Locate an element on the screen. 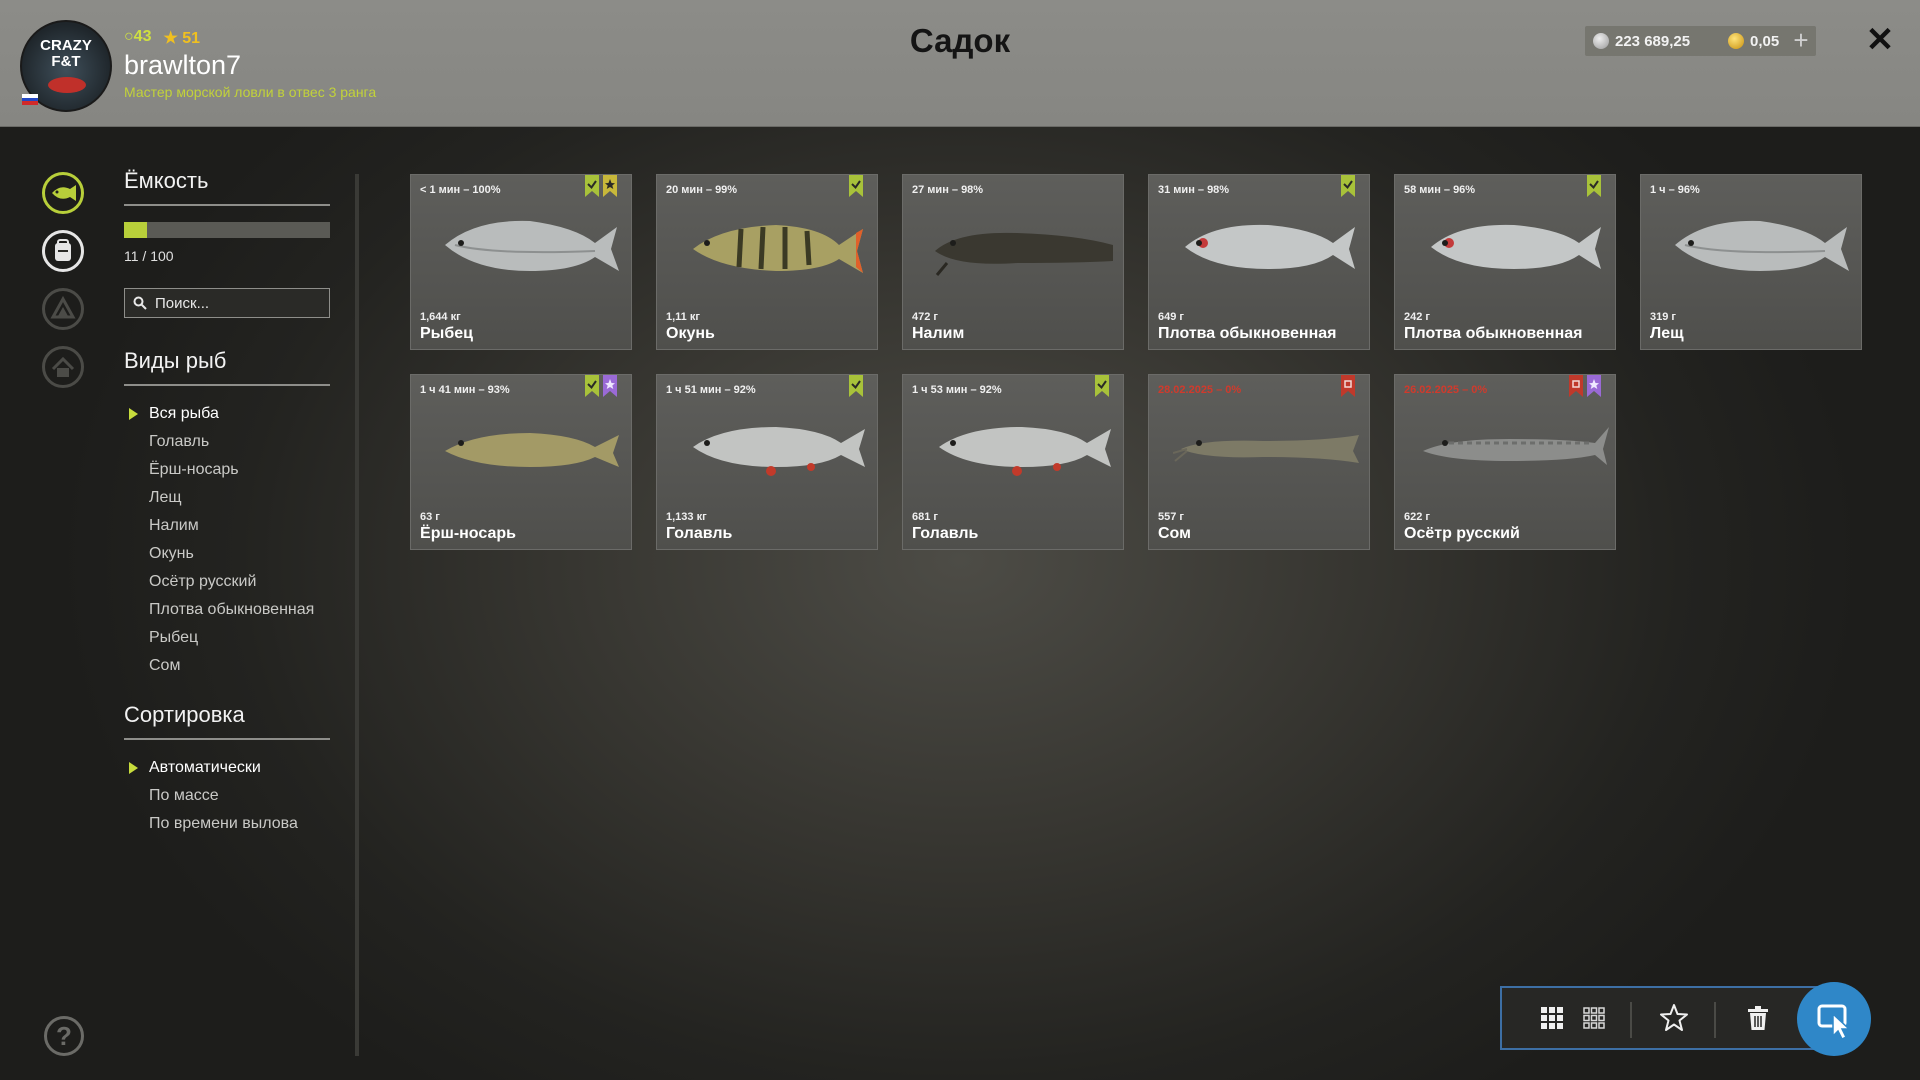  backpack-icon is located at coordinates (63, 251).